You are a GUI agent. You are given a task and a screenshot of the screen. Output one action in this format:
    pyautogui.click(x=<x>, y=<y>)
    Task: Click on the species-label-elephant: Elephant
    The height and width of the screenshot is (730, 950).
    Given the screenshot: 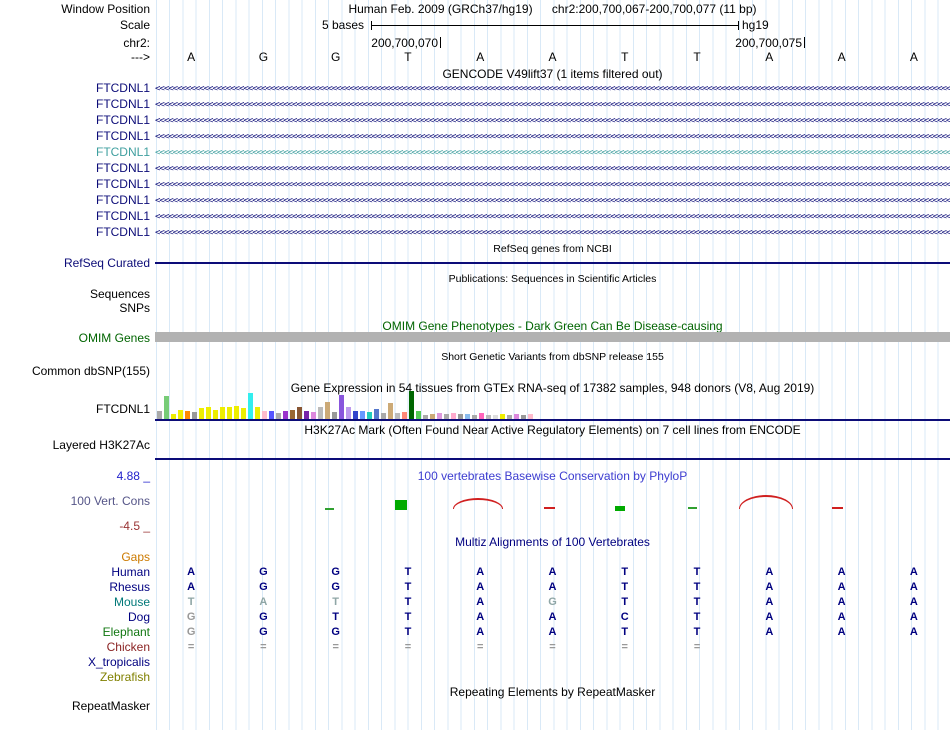 What is the action you would take?
    pyautogui.click(x=75, y=632)
    